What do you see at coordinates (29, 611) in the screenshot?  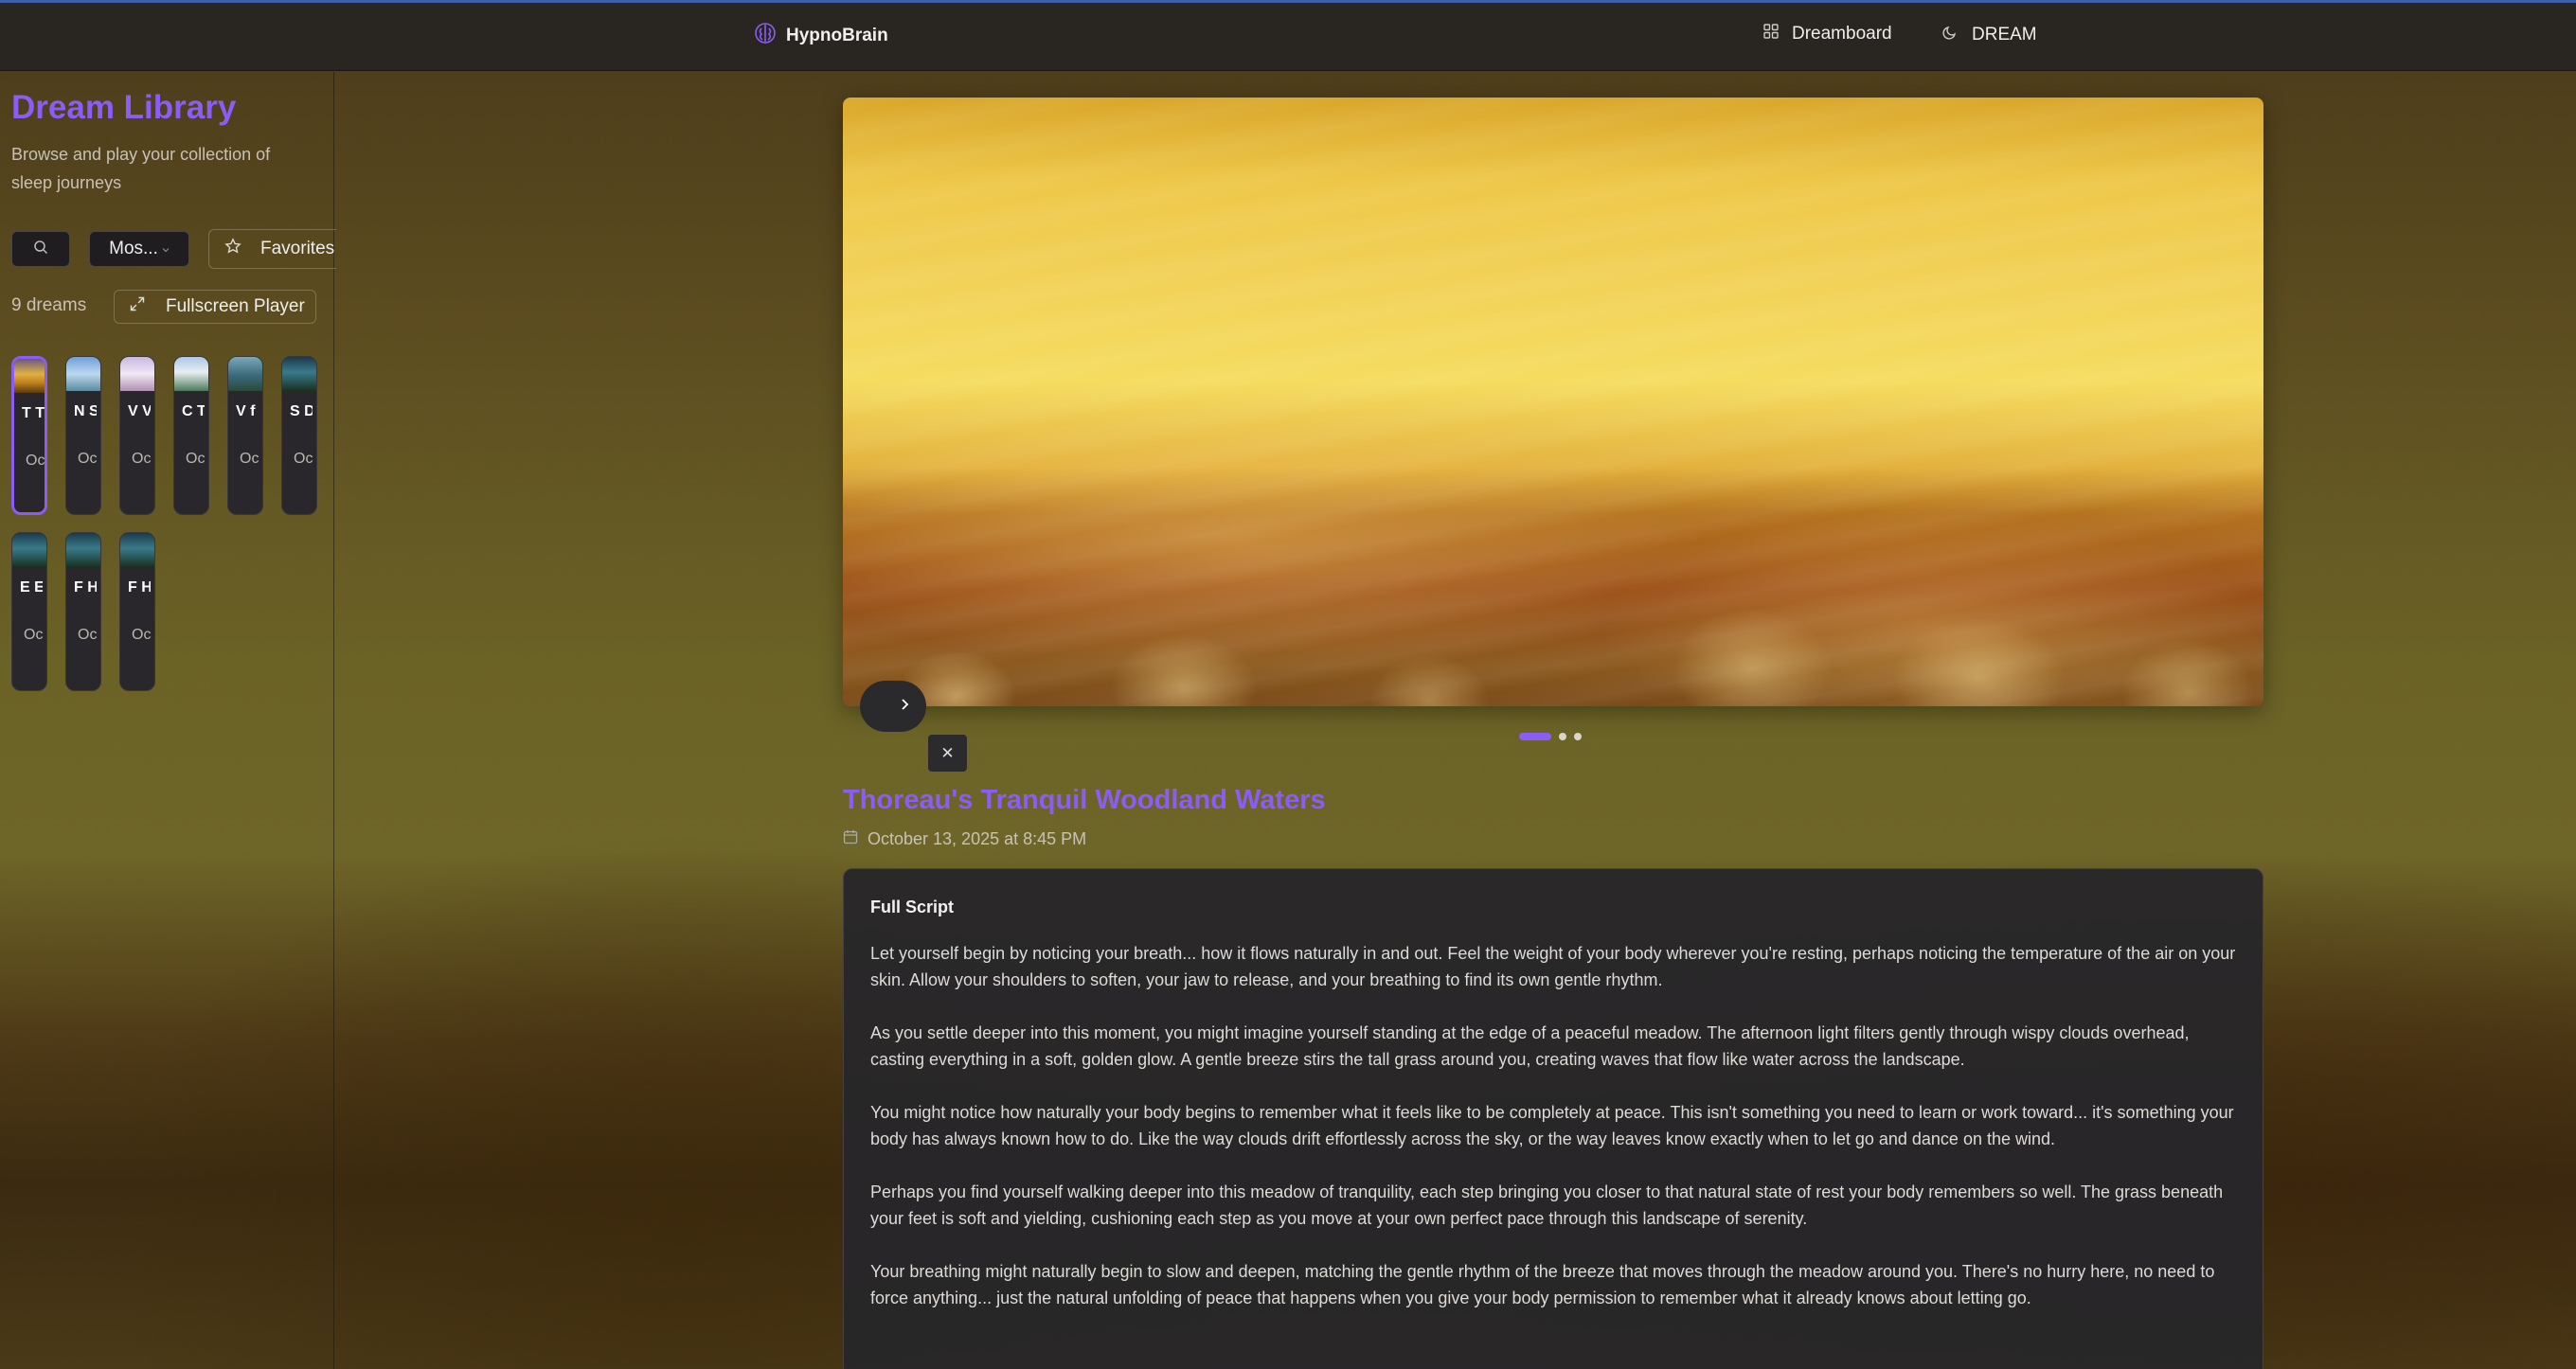 I see `dream-card: E E Oc 13 20` at bounding box center [29, 611].